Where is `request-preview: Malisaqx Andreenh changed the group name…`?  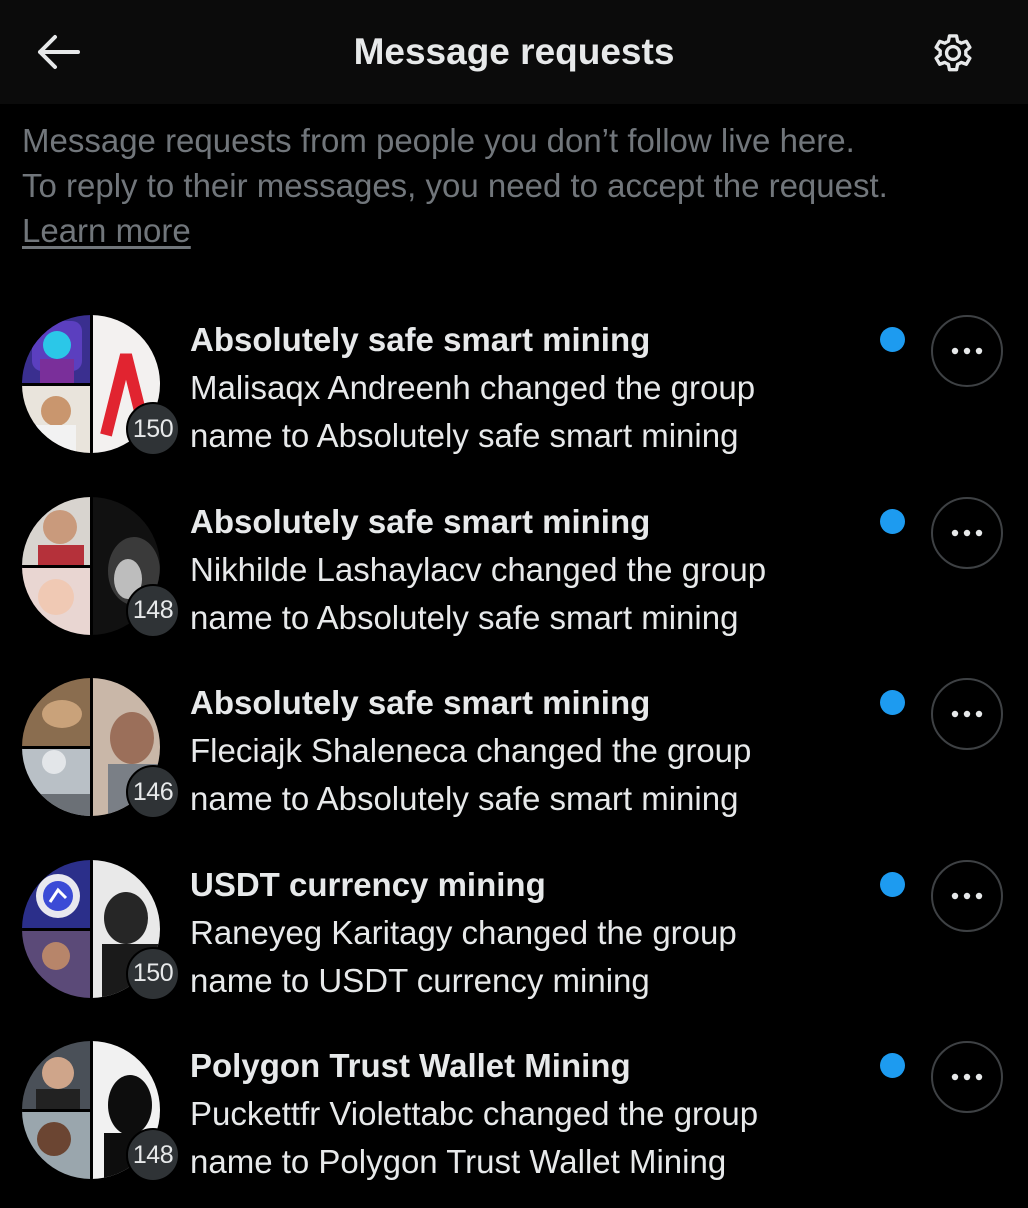
request-preview: Malisaqx Andreenh changed the group name… is located at coordinates (530, 412).